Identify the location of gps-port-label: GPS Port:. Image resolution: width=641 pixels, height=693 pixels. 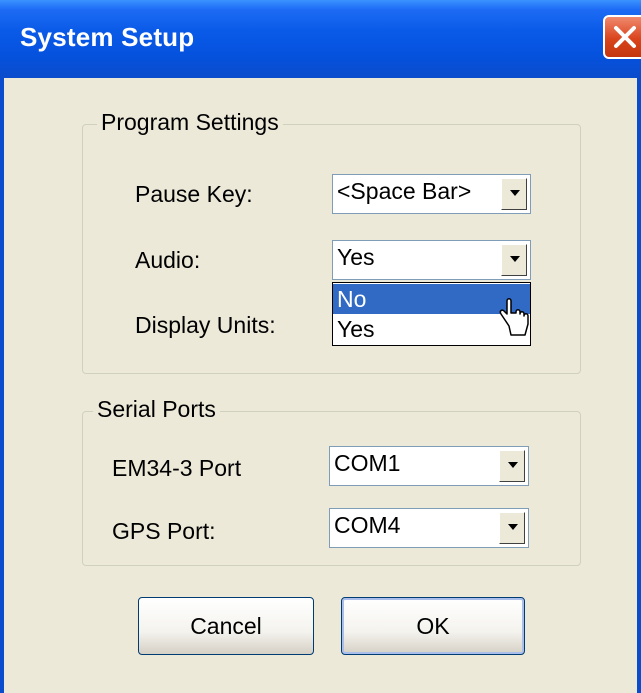
(164, 531).